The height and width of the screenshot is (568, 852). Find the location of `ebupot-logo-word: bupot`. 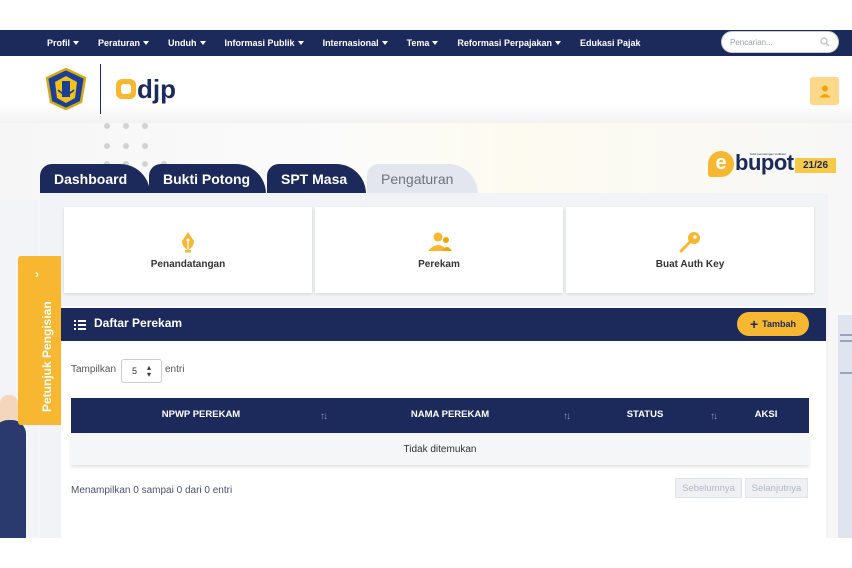

ebupot-logo-word: bupot is located at coordinates (764, 162).